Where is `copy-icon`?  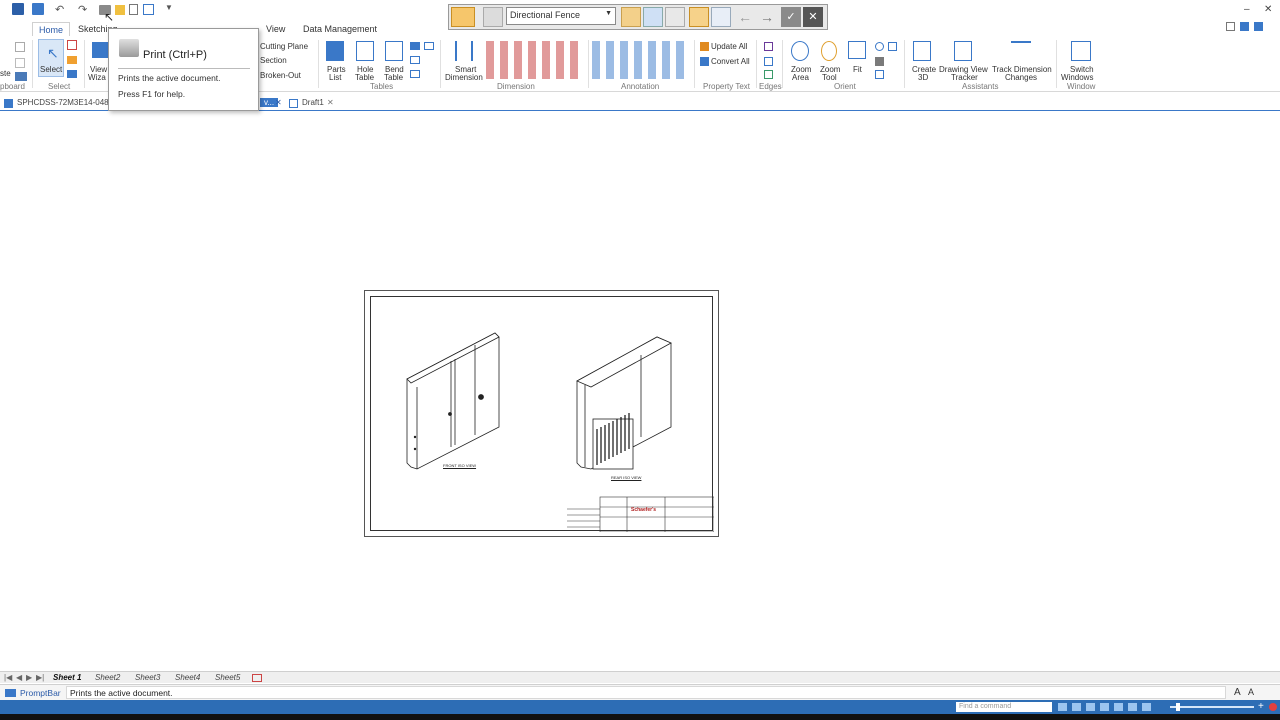
copy-icon is located at coordinates (20, 63).